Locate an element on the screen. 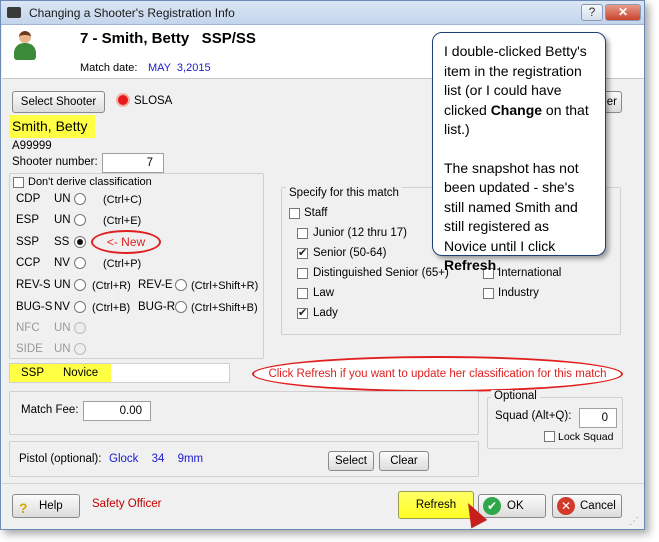 The image size is (659, 542). junior-checkbox is located at coordinates (302, 233).